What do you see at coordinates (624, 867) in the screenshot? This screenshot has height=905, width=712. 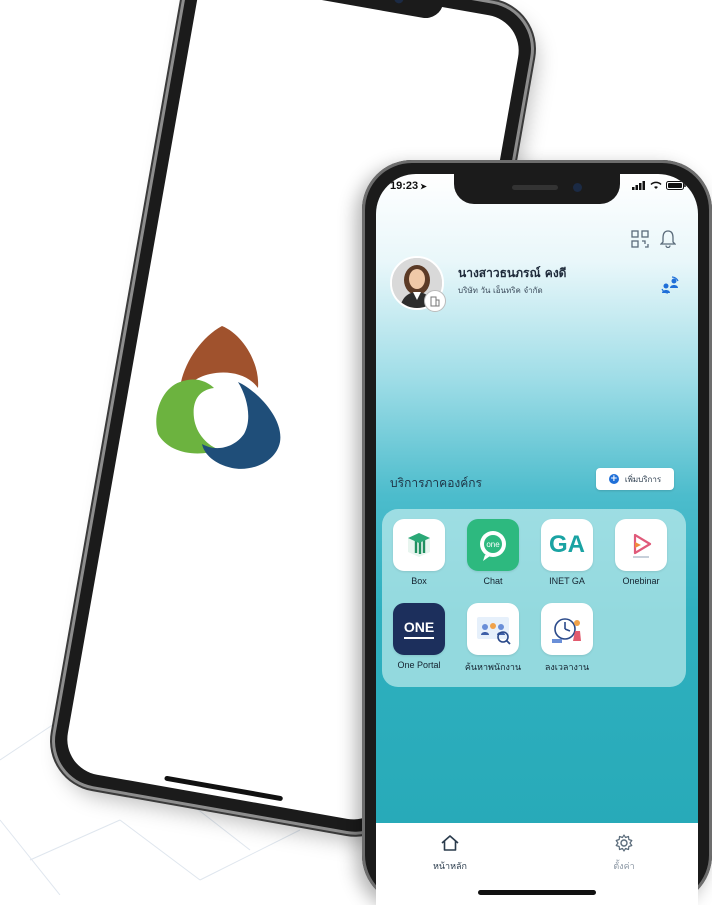 I see `nav-settings-label: ตั้งค่า` at bounding box center [624, 867].